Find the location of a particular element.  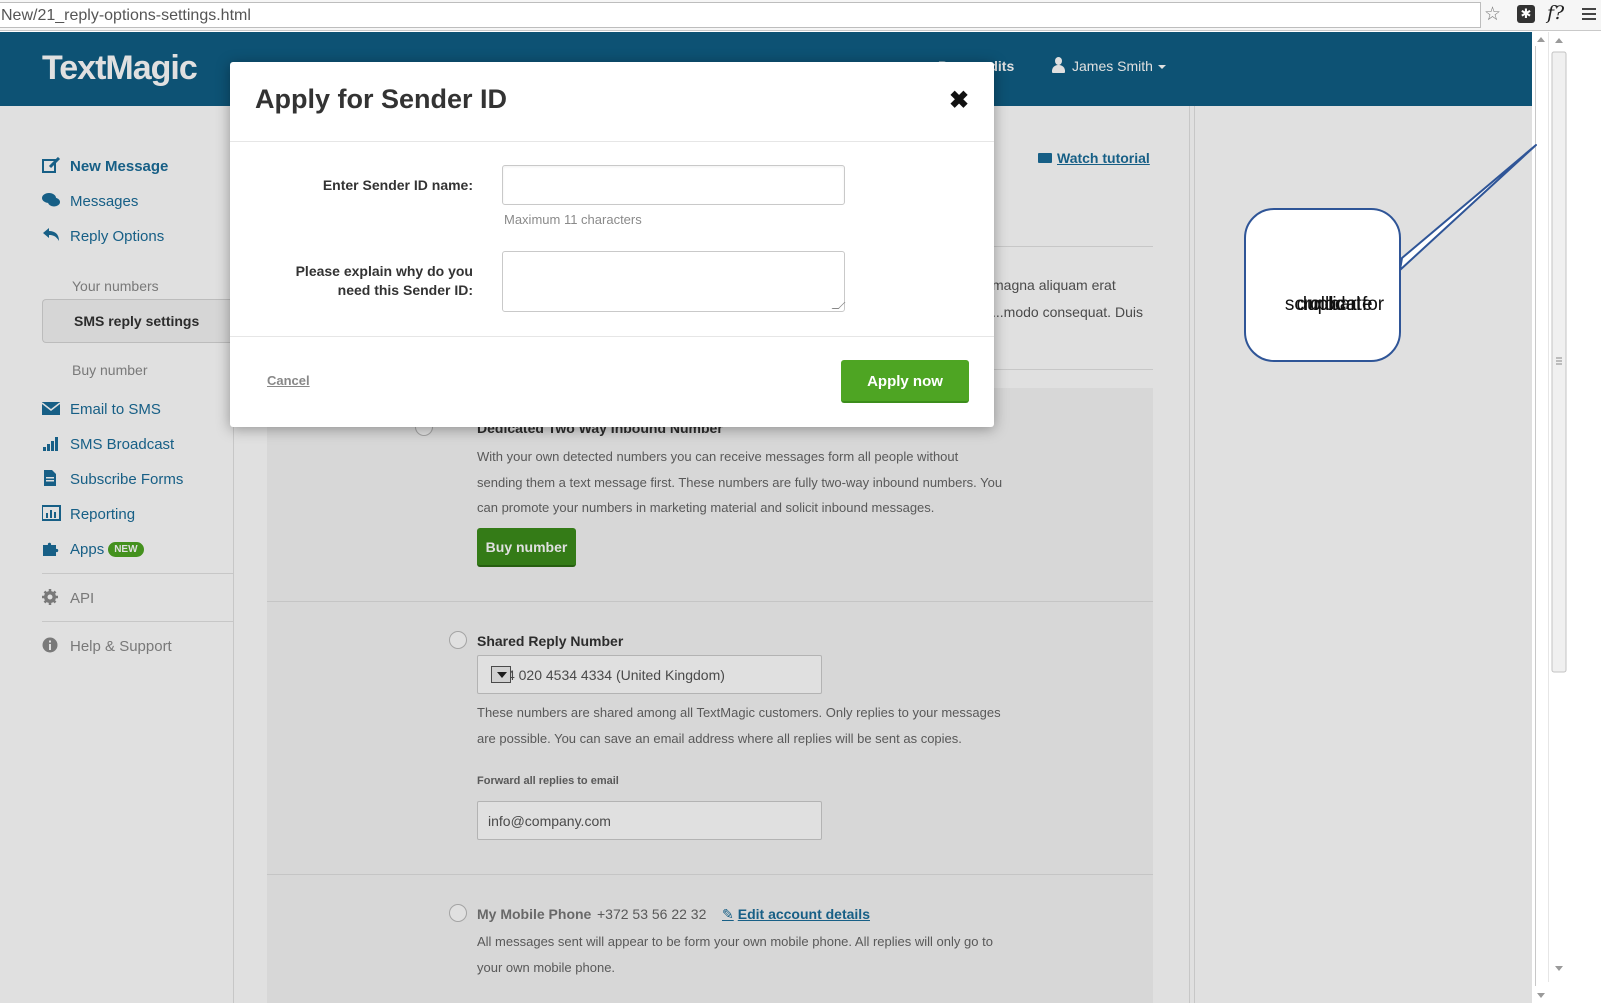

extension-icon: ✱ is located at coordinates (1526, 14).